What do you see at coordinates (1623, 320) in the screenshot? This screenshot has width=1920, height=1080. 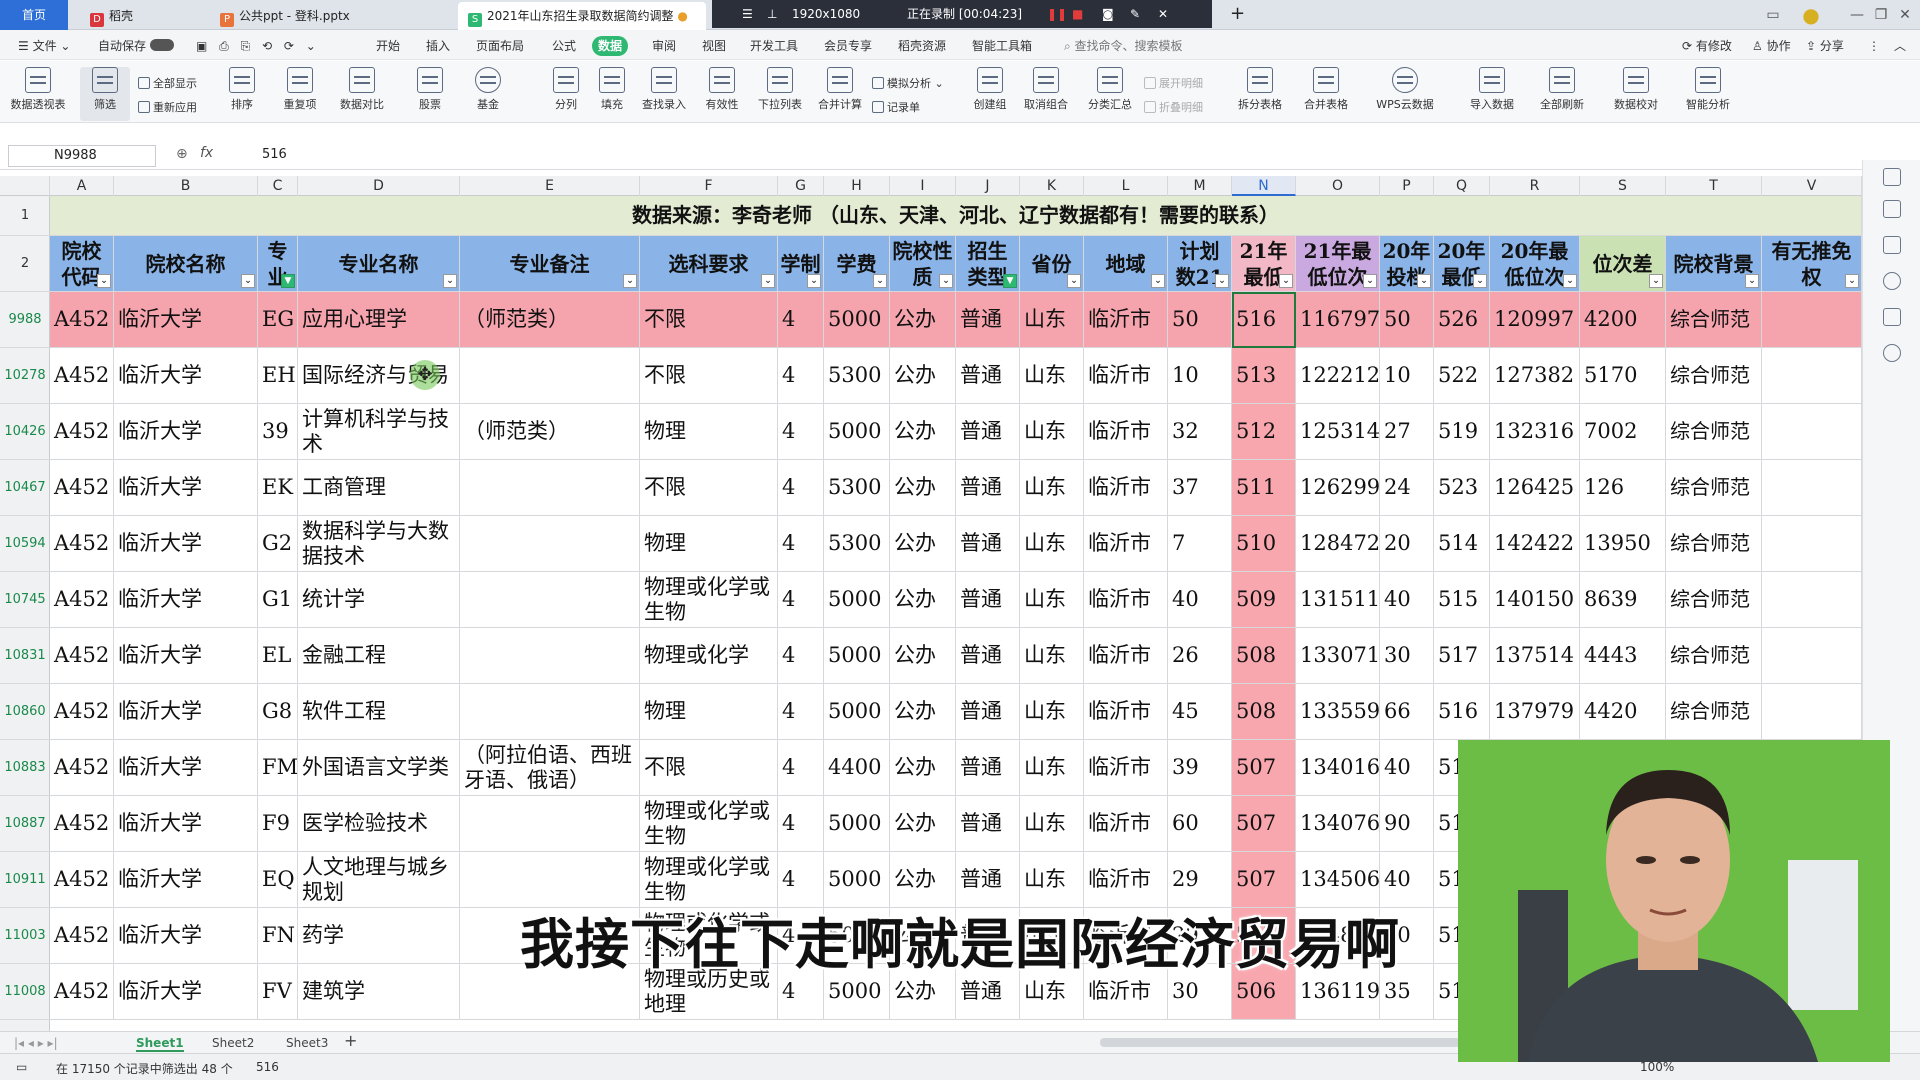 I see `table-cell: 4200` at bounding box center [1623, 320].